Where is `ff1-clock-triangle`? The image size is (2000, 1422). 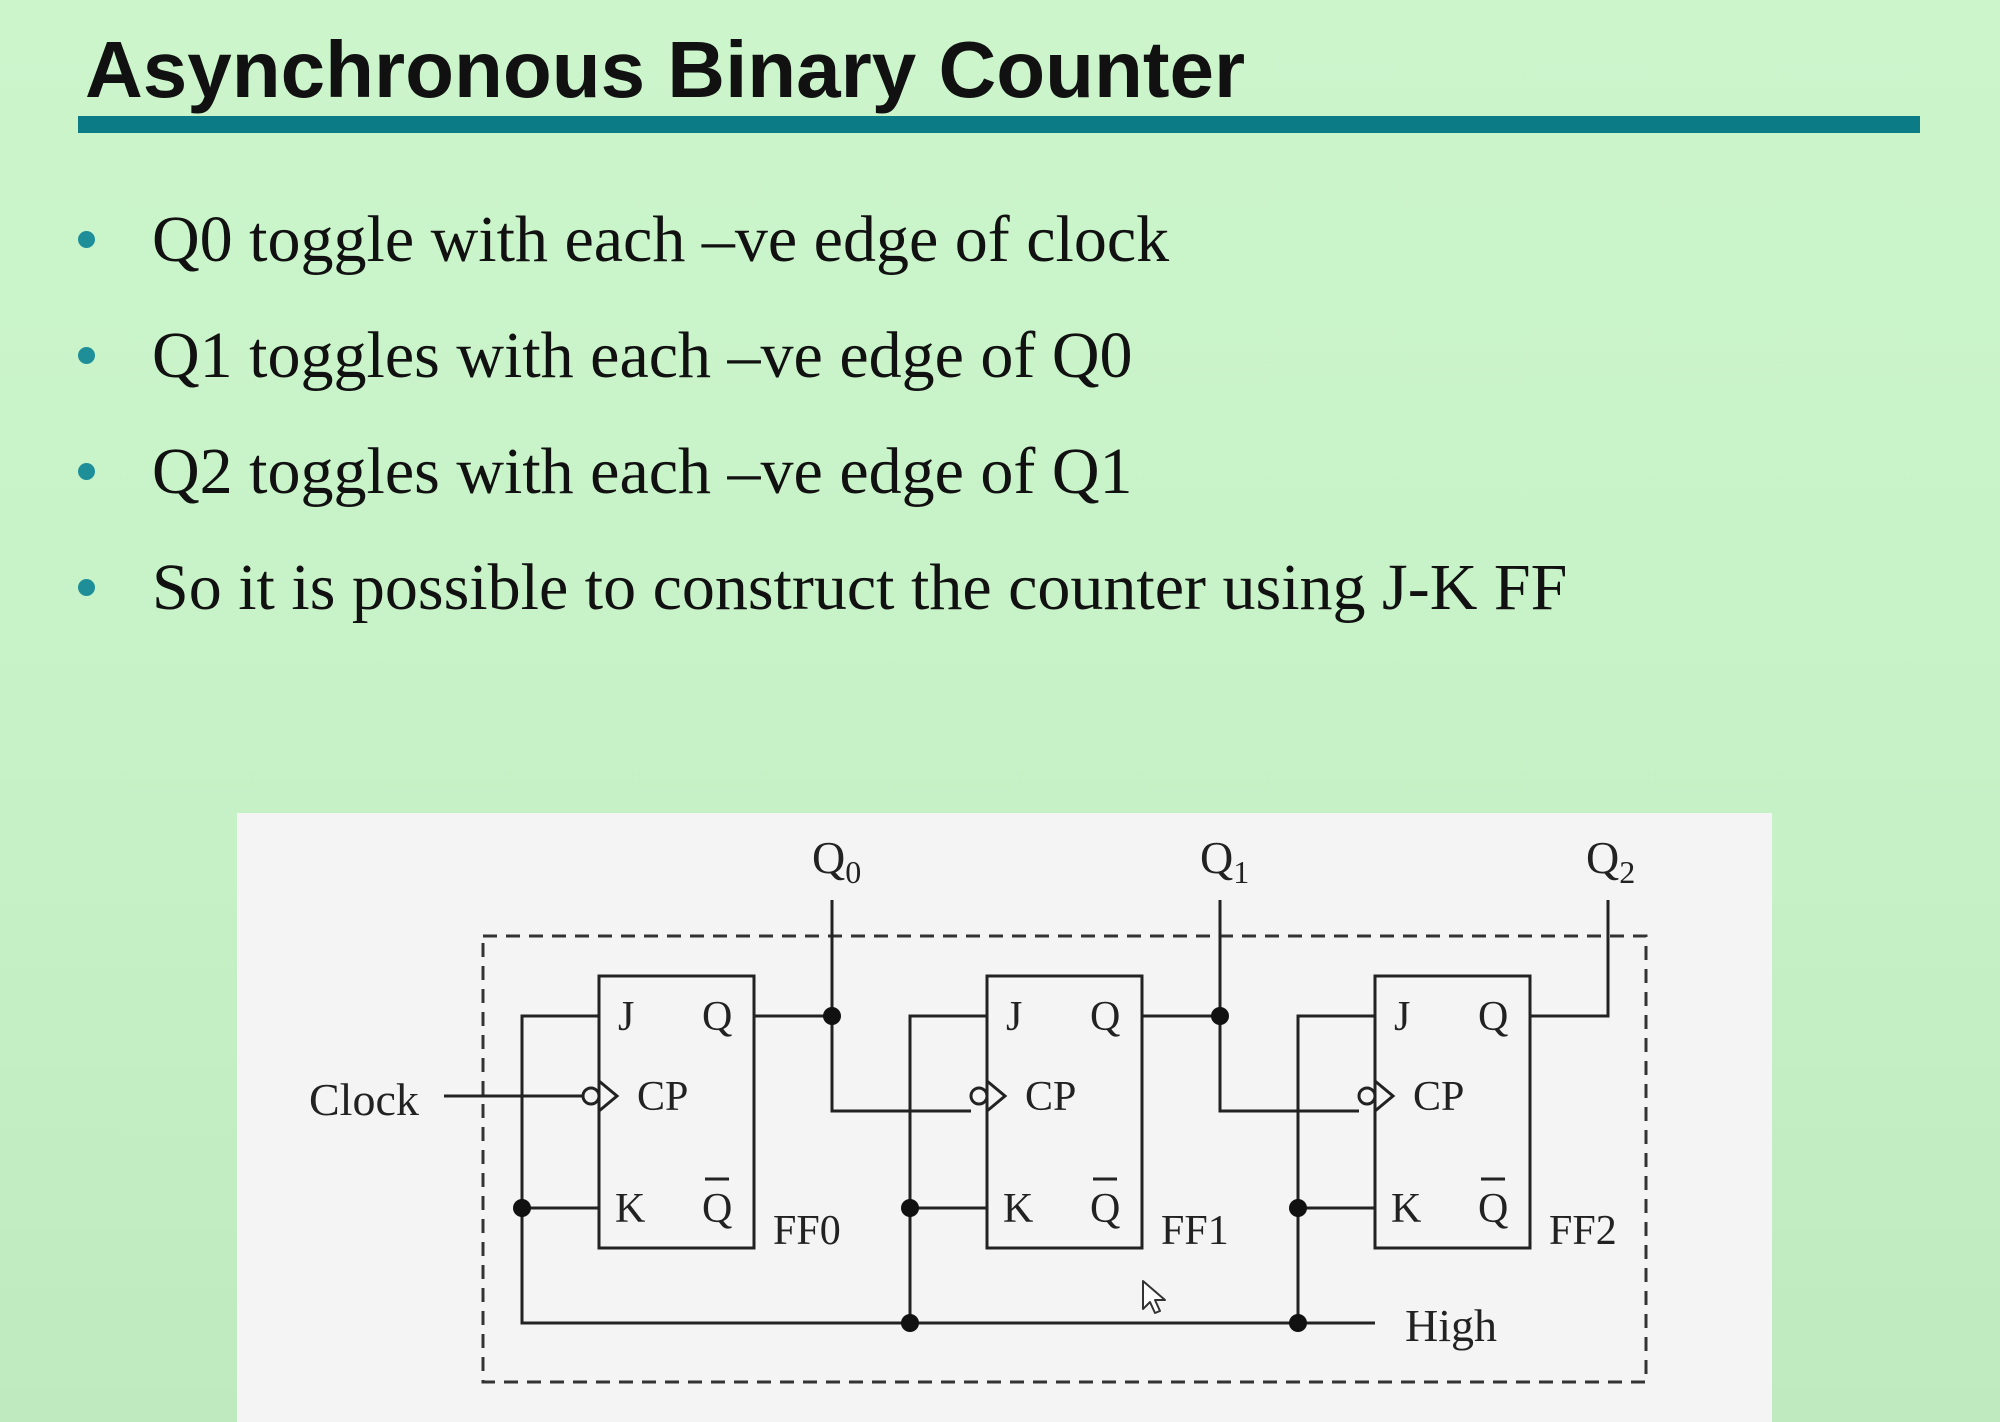
ff1-clock-triangle is located at coordinates (997, 1096).